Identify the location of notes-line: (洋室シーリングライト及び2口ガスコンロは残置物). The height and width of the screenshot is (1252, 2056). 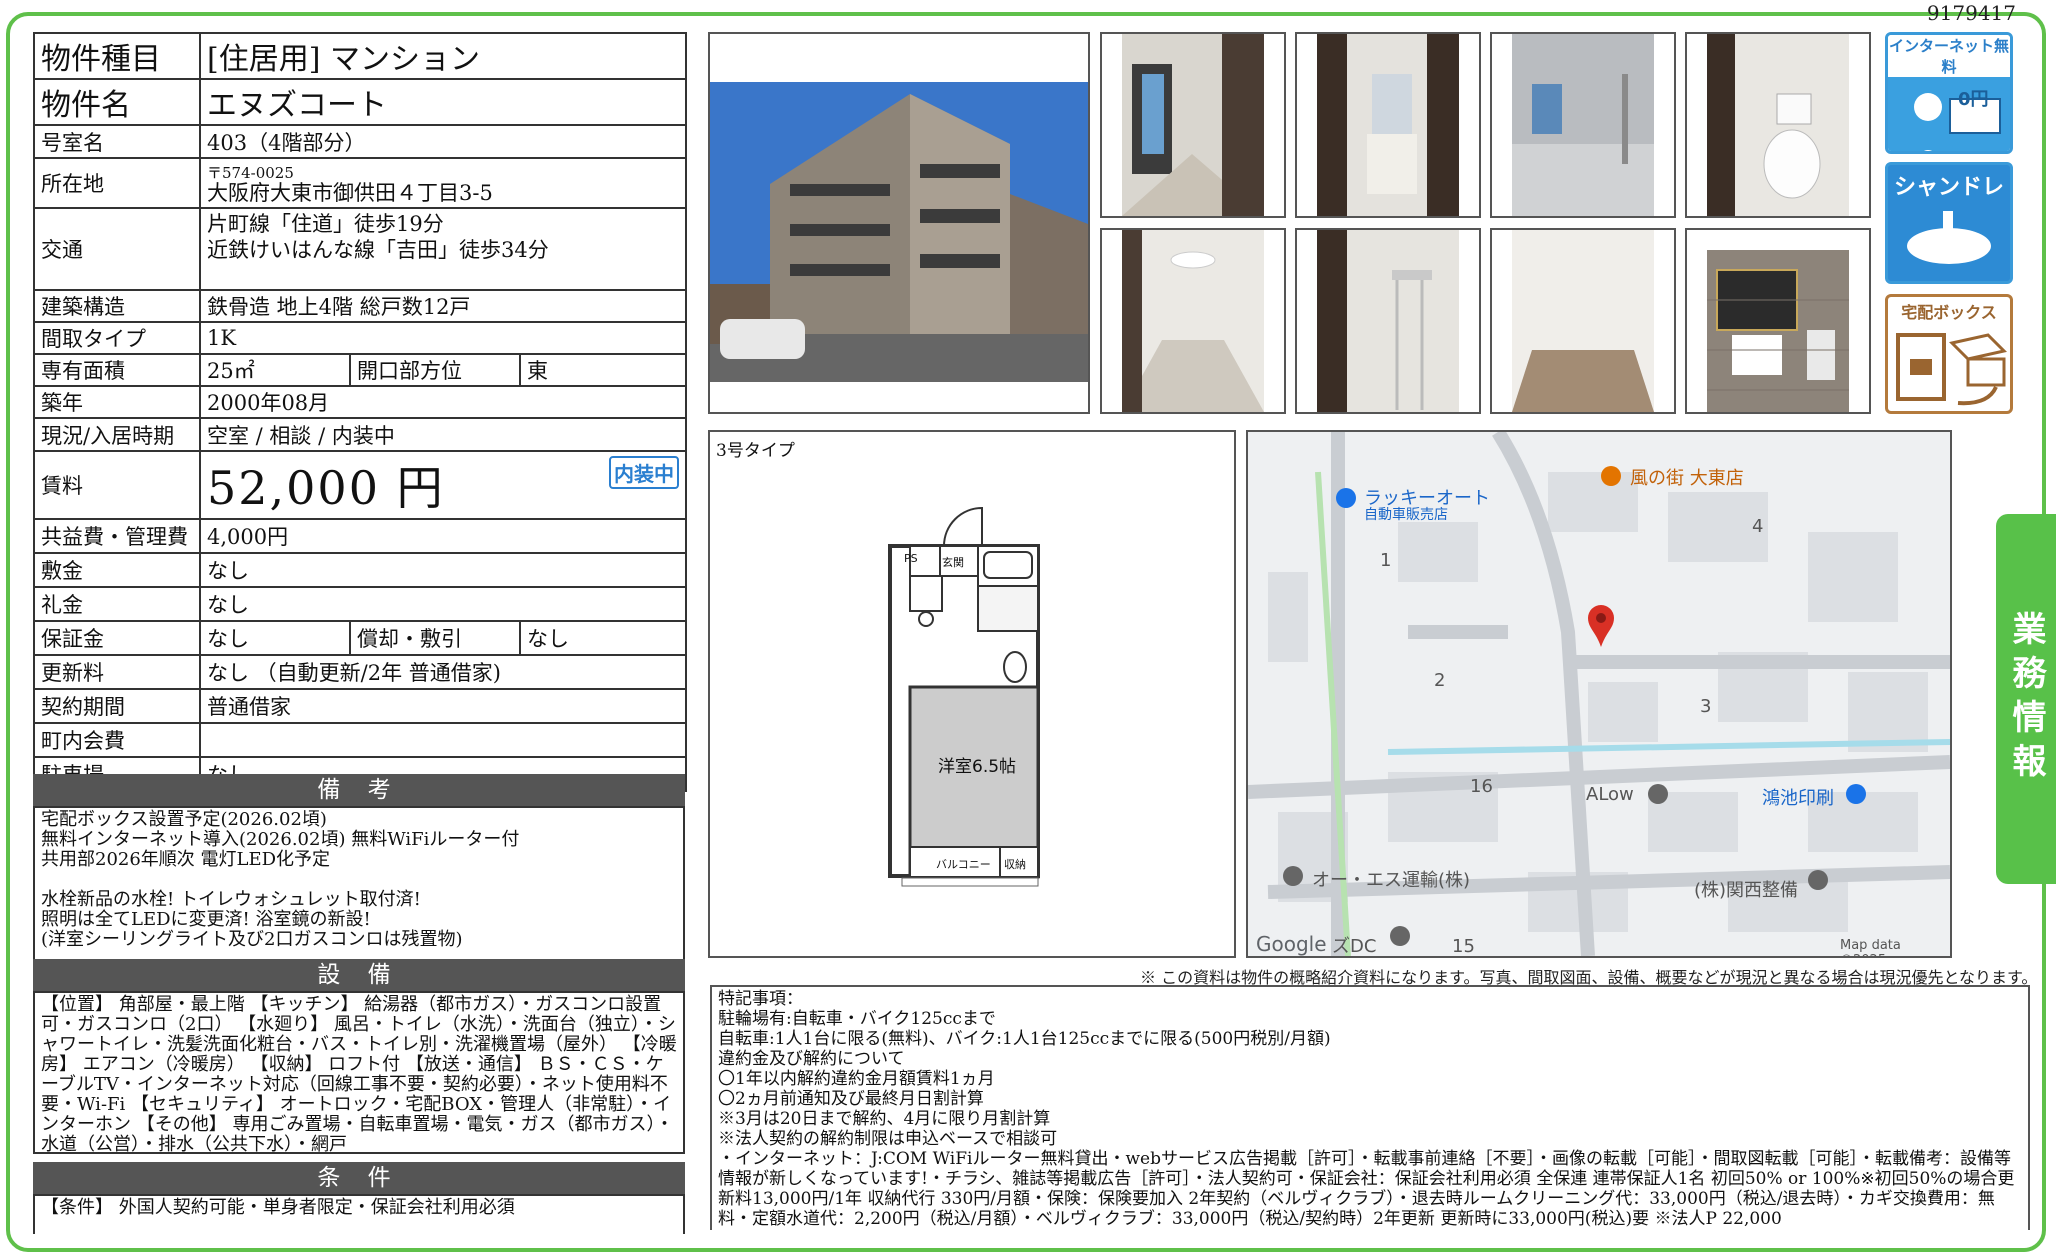
(252, 939).